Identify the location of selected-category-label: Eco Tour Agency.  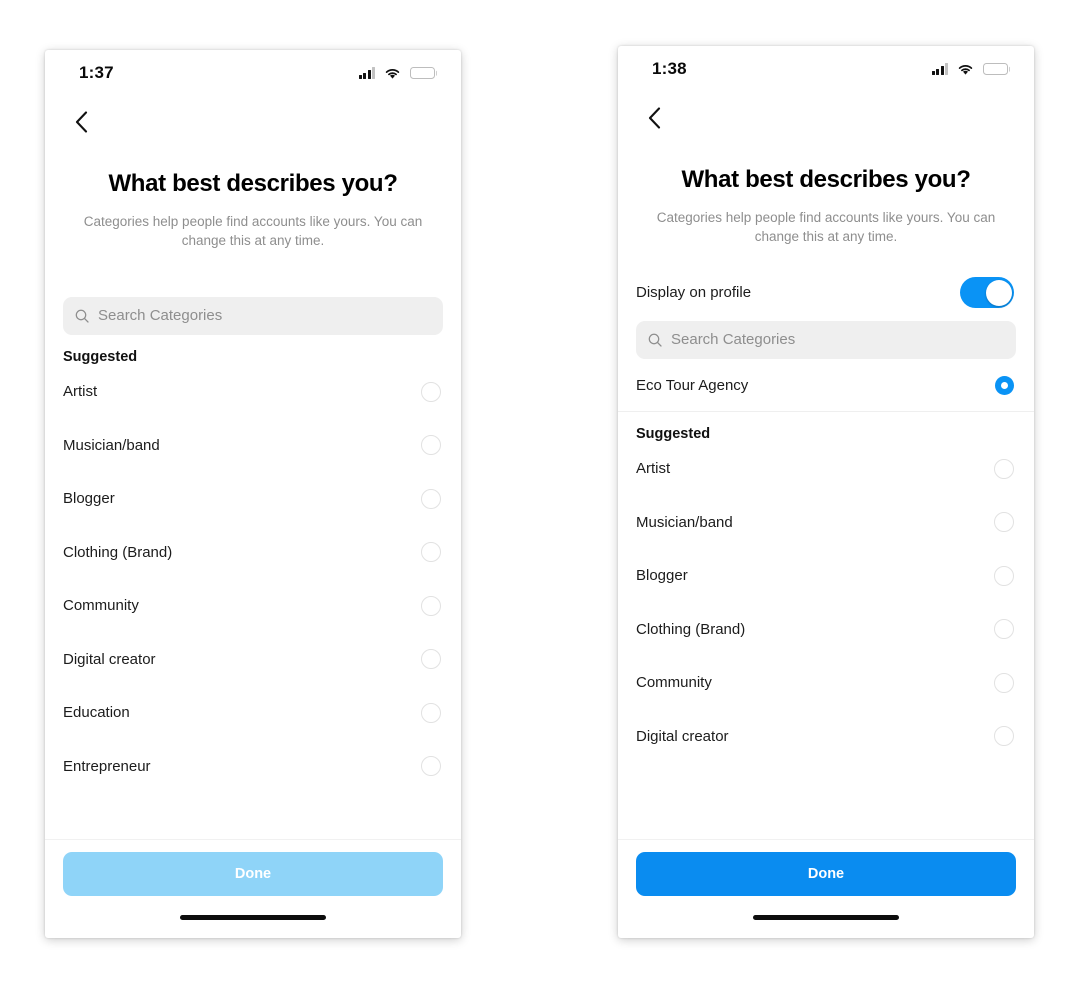
(692, 386).